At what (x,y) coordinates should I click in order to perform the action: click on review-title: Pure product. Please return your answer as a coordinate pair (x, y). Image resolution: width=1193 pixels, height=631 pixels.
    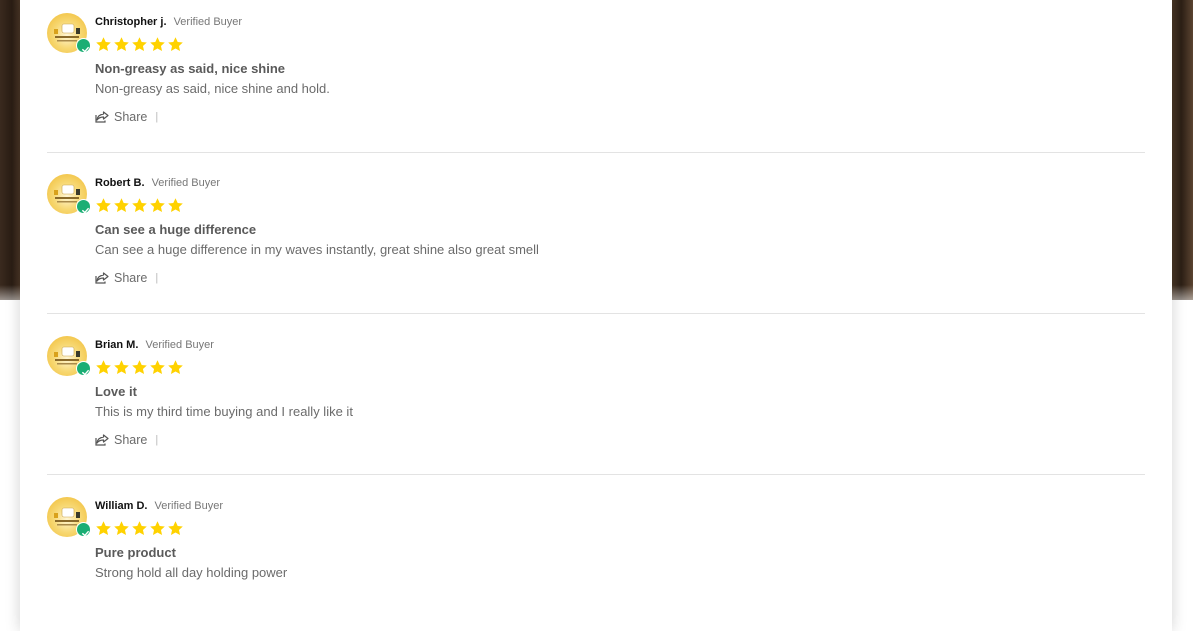
    Looking at the image, I should click on (135, 552).